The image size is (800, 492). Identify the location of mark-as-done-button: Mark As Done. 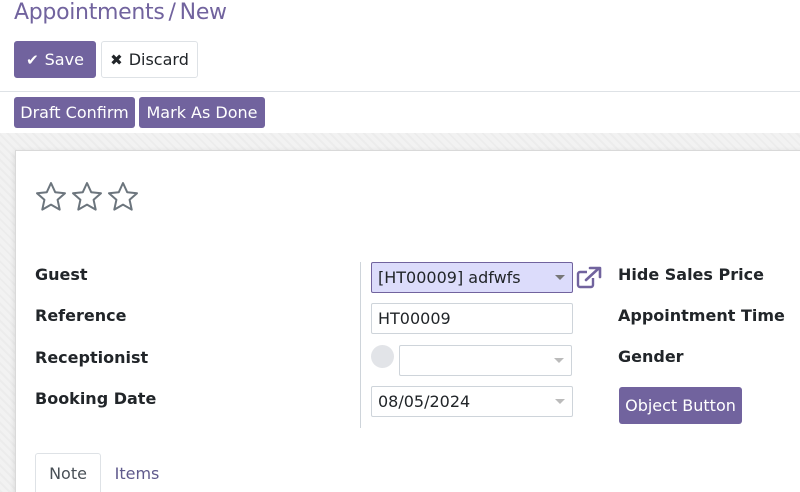
(202, 112).